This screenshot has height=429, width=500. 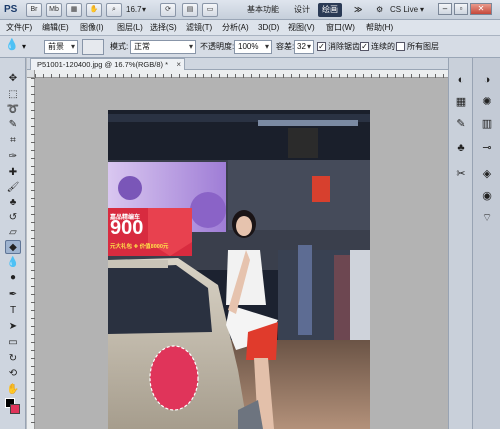 What do you see at coordinates (340, 28) in the screenshot?
I see `menu-window: 窗口(W)` at bounding box center [340, 28].